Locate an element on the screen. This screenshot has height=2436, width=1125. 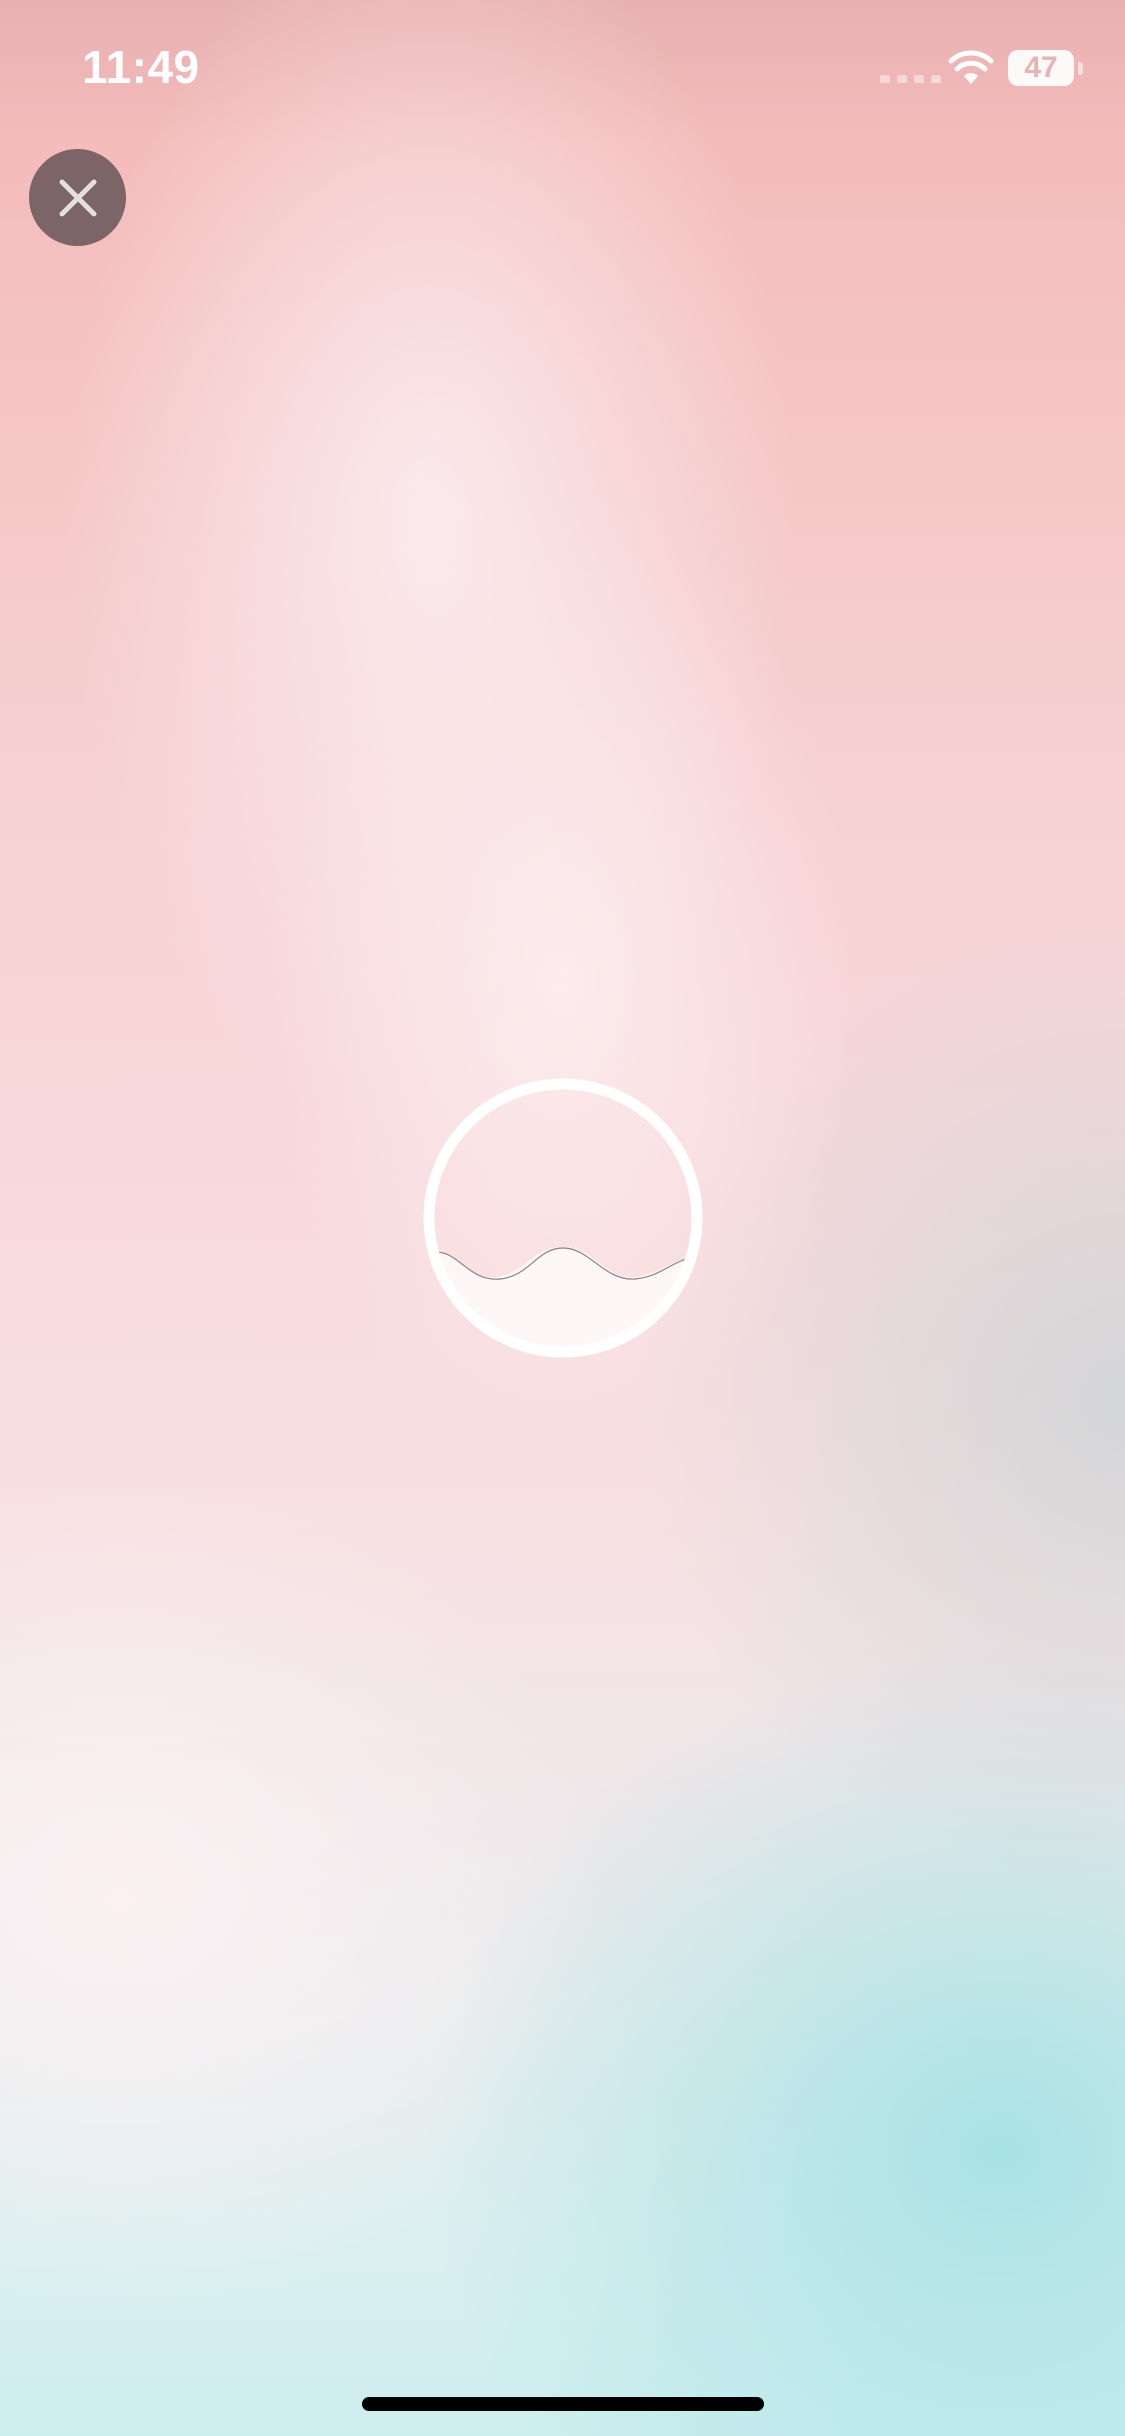
close-button is located at coordinates (77, 197).